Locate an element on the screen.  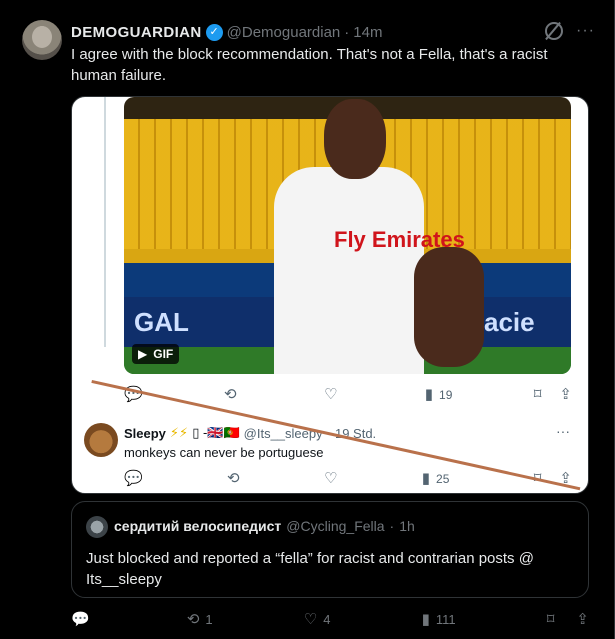
views-button: ▮ 19 is located at coordinates (439, 394).